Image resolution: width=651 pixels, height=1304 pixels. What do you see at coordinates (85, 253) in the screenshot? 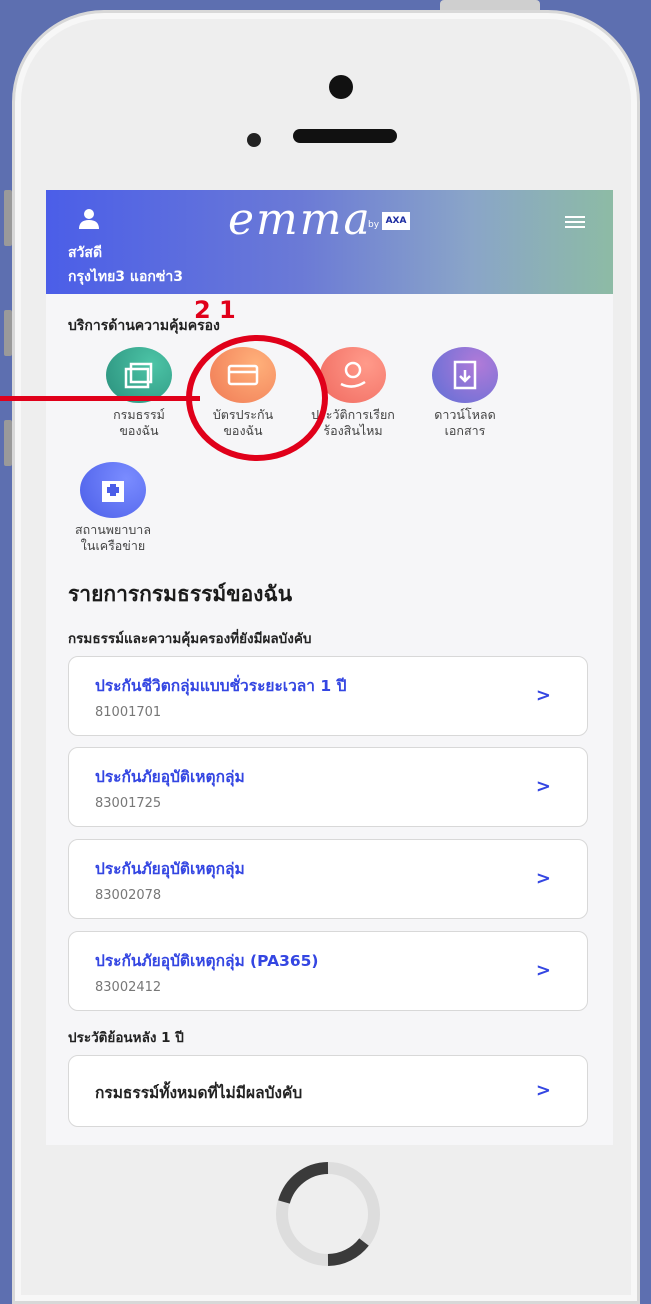
I see `greeting-text: สวัสดี` at bounding box center [85, 253].